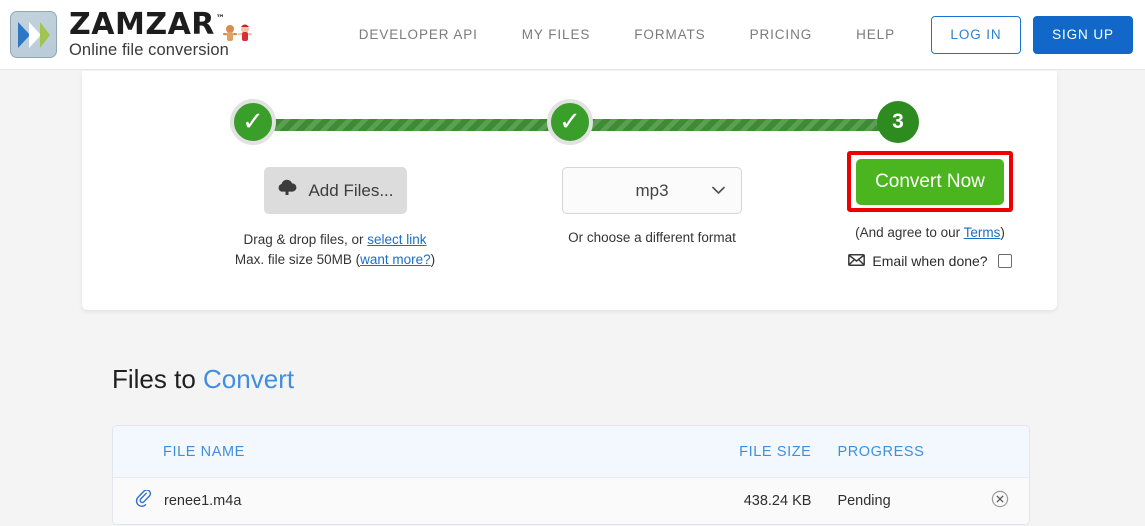 The width and height of the screenshot is (1145, 526). I want to click on remove-file-icon, so click(1000, 499).